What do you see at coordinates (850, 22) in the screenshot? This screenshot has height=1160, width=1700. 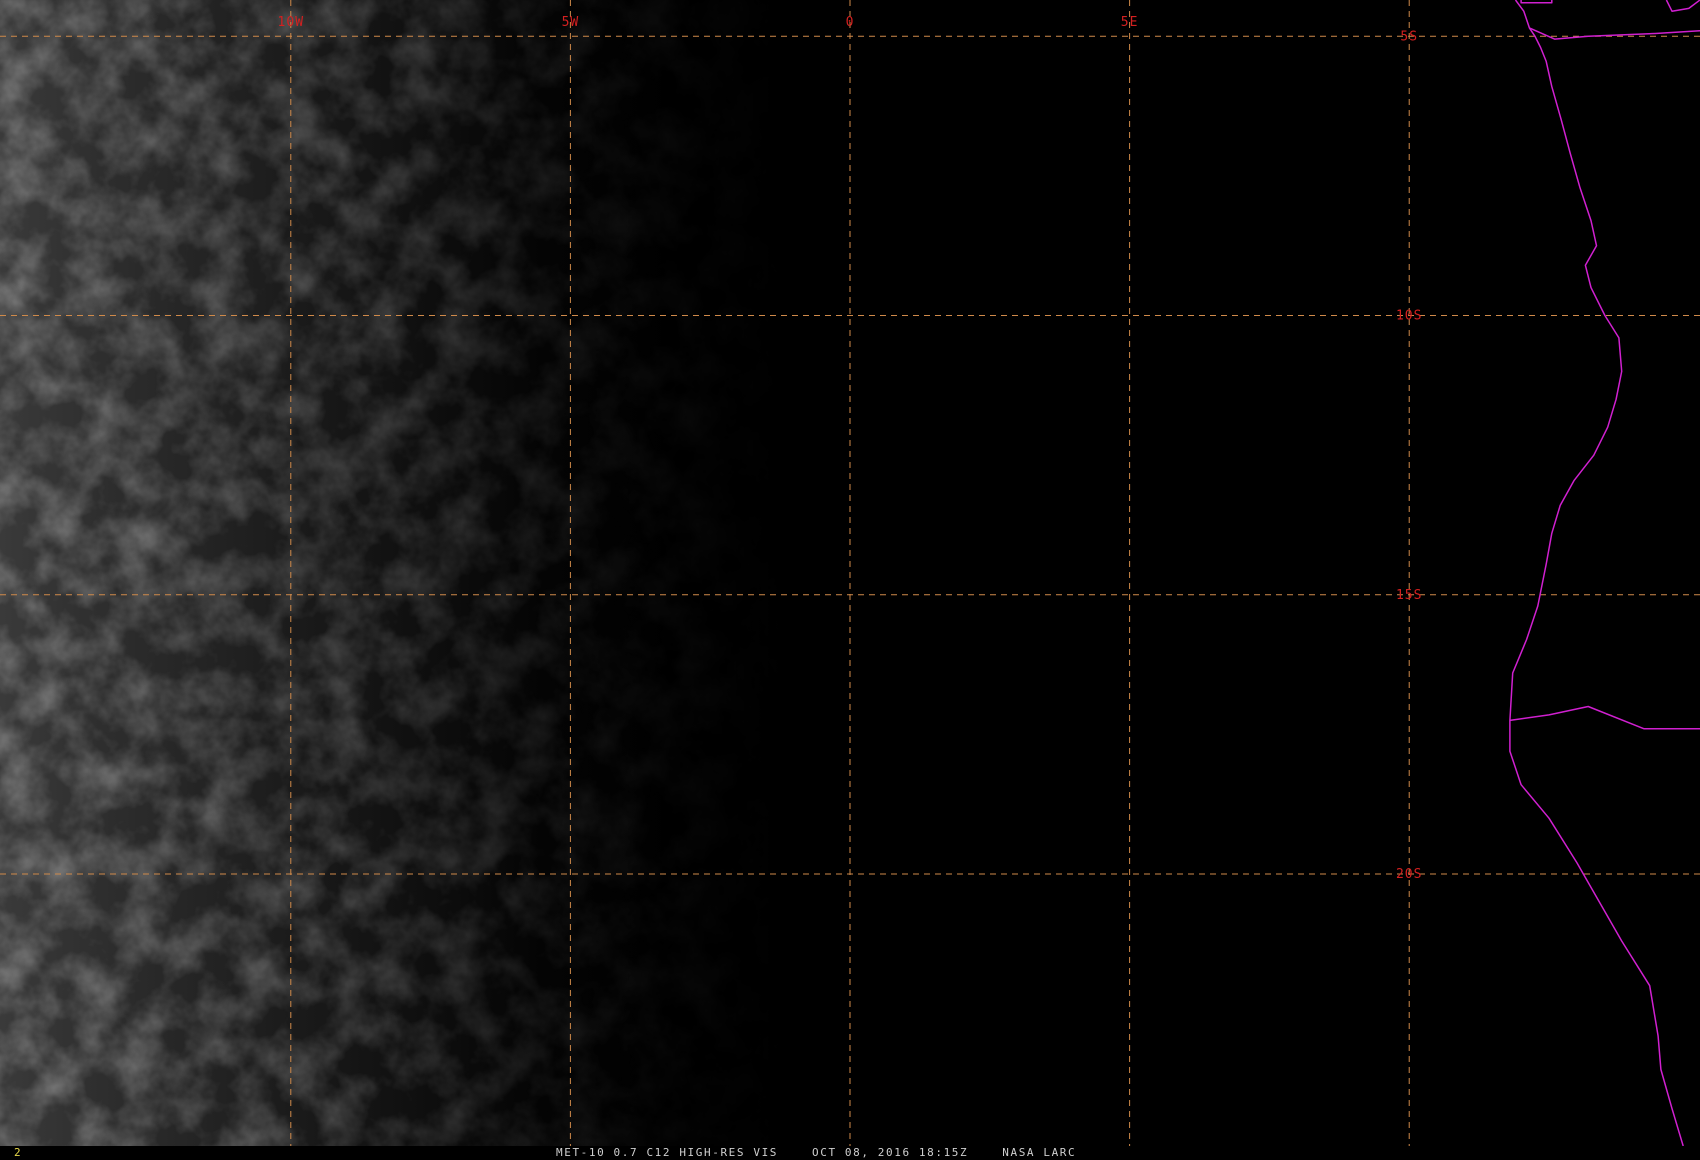 I see `longitude-label: 0` at bounding box center [850, 22].